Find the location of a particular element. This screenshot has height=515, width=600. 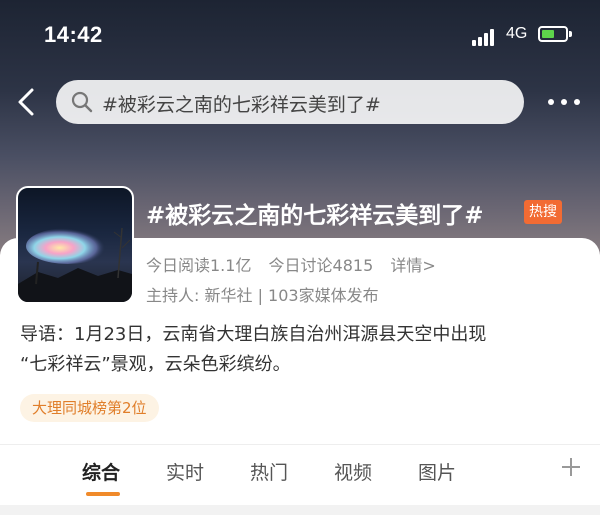

hot-badge: 热搜 is located at coordinates (543, 212).